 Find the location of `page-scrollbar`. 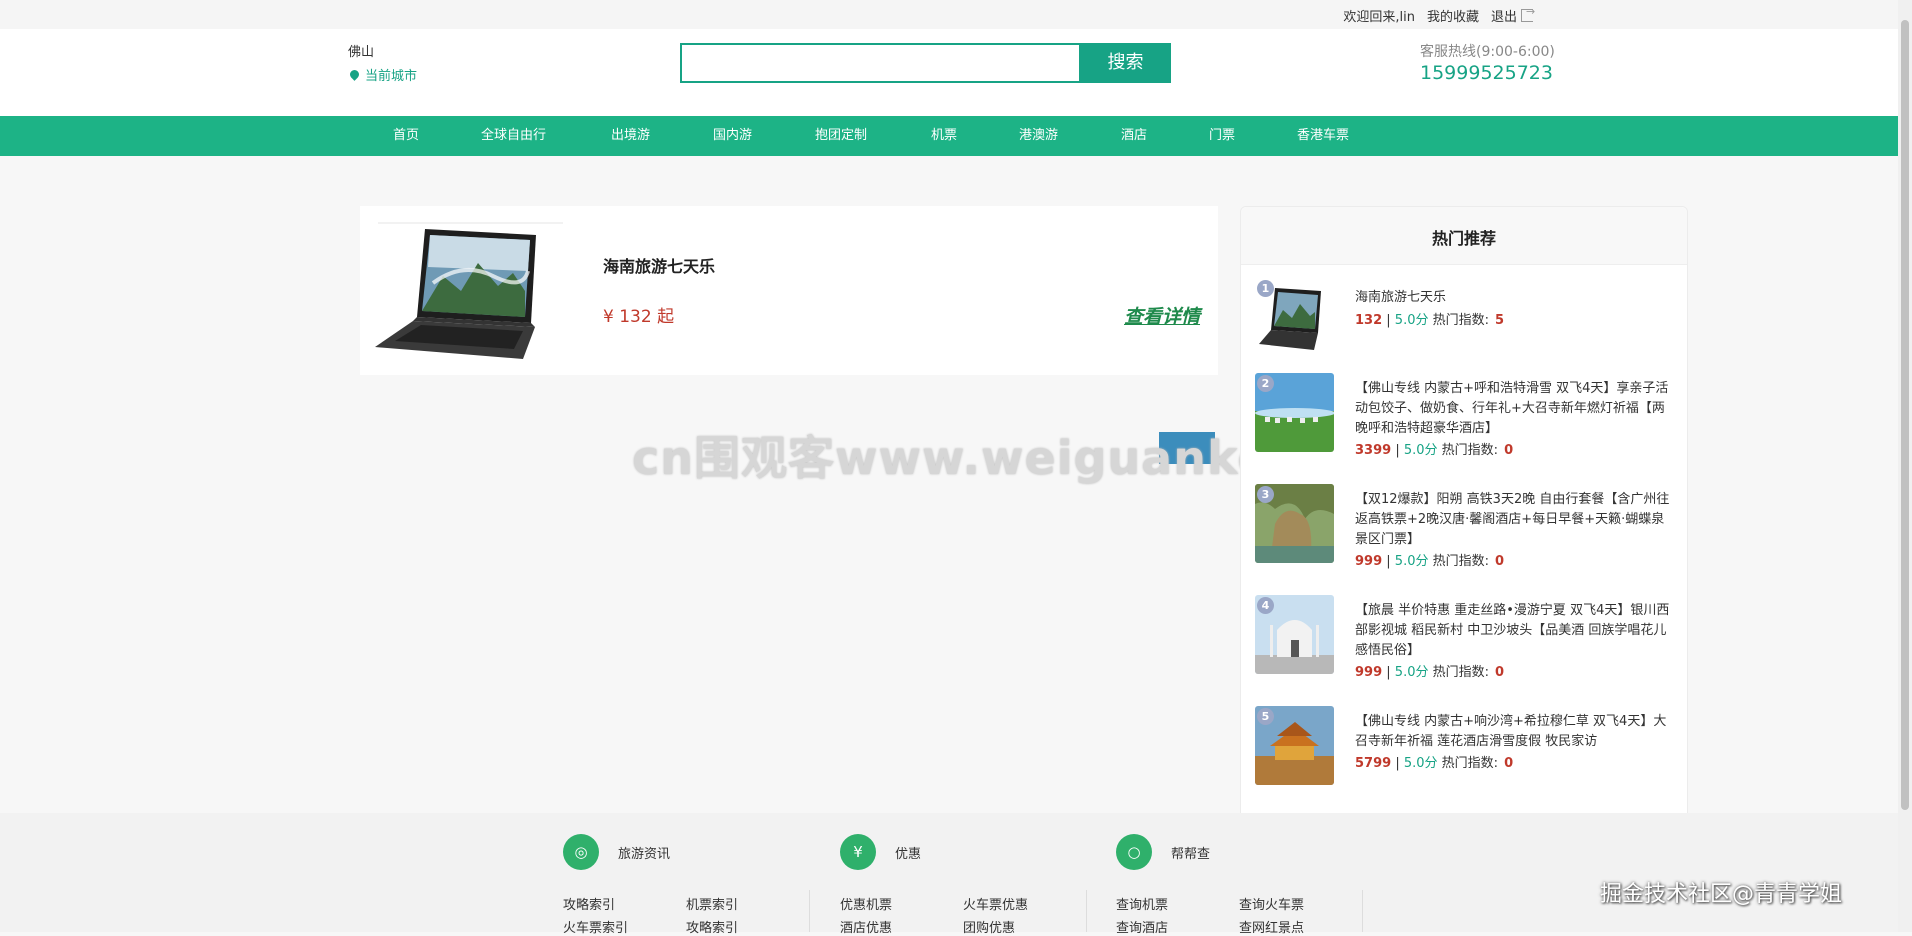

page-scrollbar is located at coordinates (1905, 466).